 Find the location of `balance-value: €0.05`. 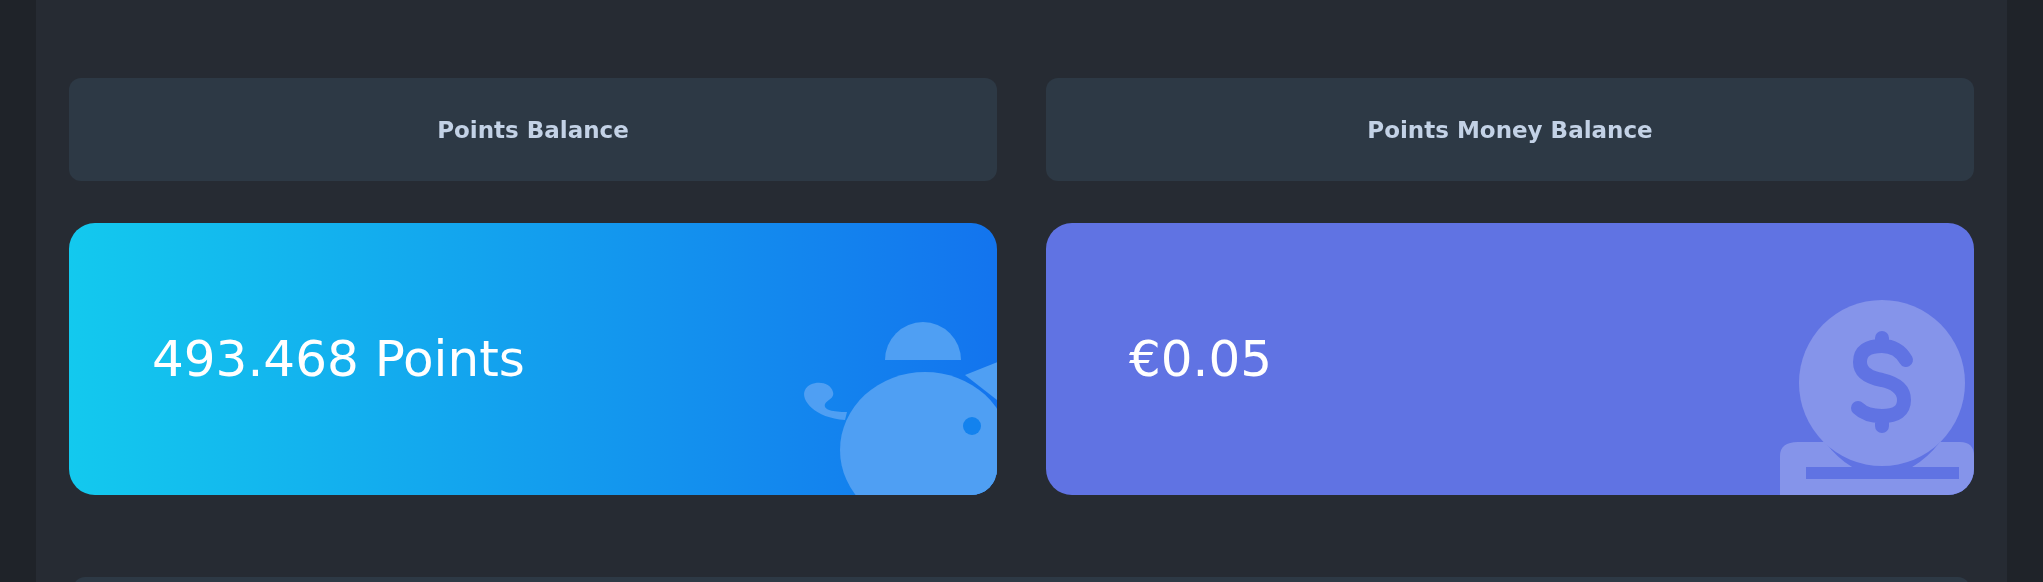

balance-value: €0.05 is located at coordinates (1201, 359).